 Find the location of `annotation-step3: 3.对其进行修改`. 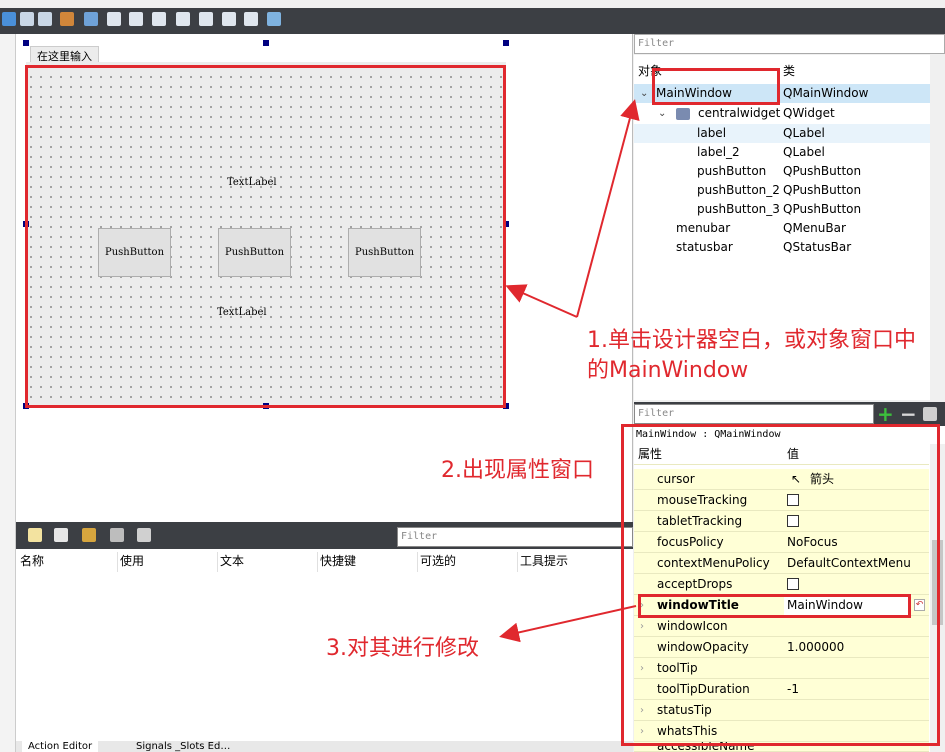

annotation-step3: 3.对其进行修改 is located at coordinates (402, 648).